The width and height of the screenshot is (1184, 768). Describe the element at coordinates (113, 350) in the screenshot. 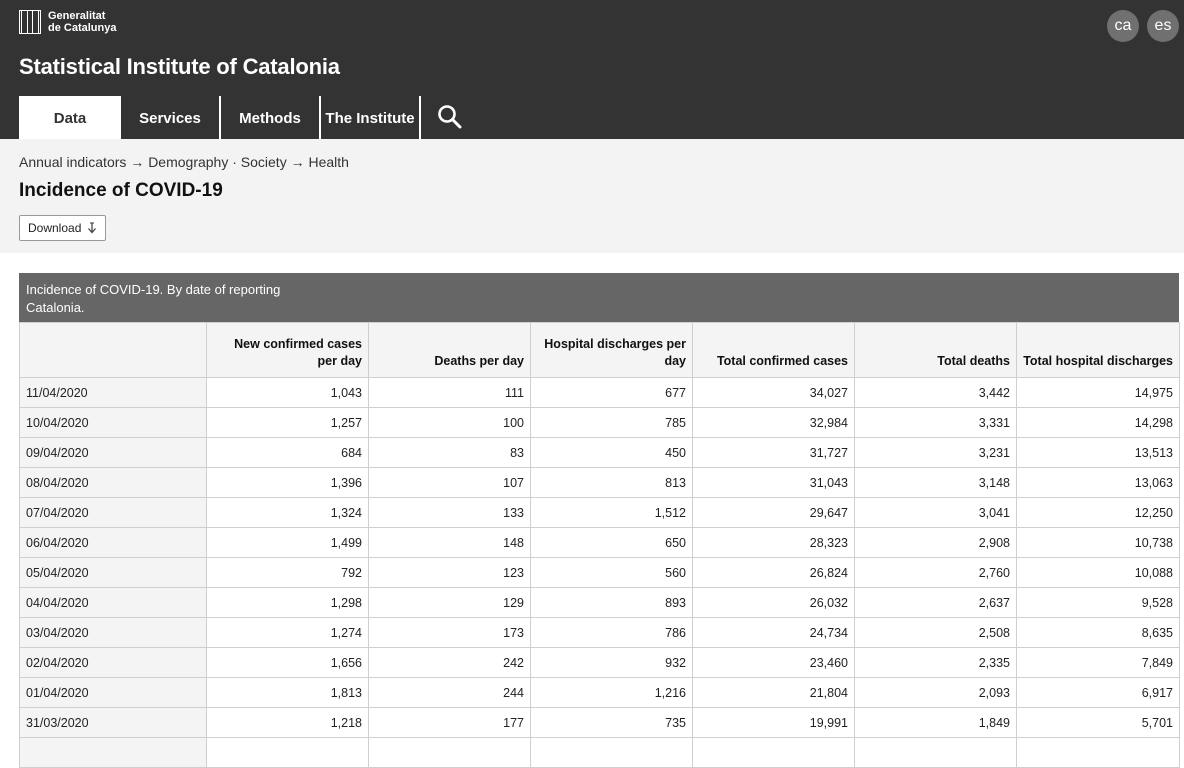

I see `table-corner-cell` at that location.